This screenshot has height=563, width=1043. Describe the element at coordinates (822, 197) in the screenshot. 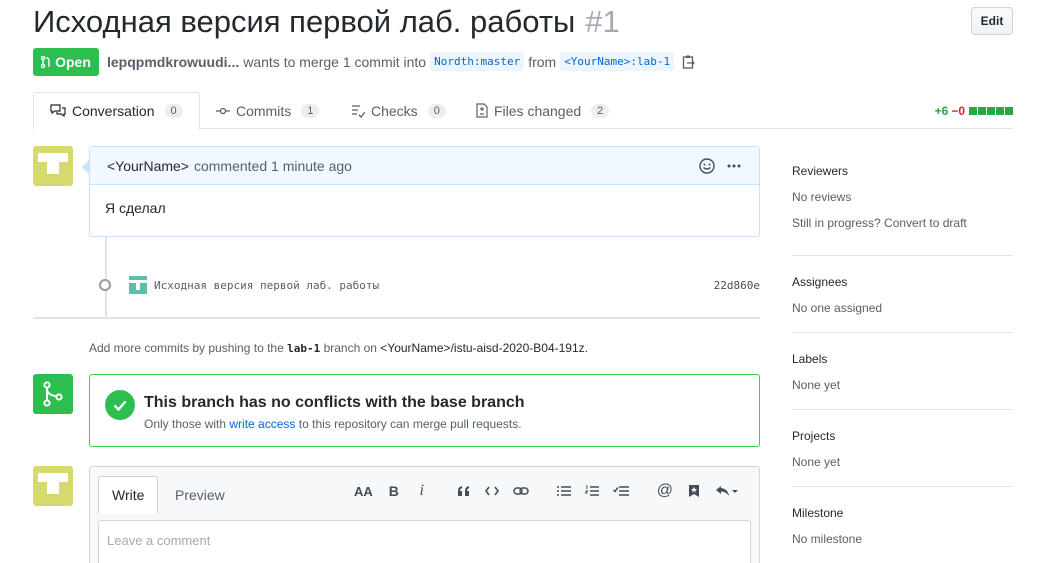

I see `sidebar-value: No reviews` at that location.